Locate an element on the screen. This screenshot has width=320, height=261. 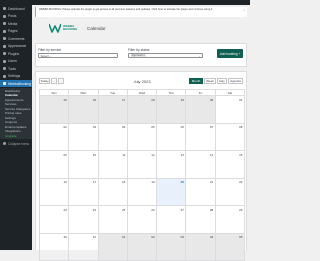
day-number: 06 is located at coordinates (182, 127).